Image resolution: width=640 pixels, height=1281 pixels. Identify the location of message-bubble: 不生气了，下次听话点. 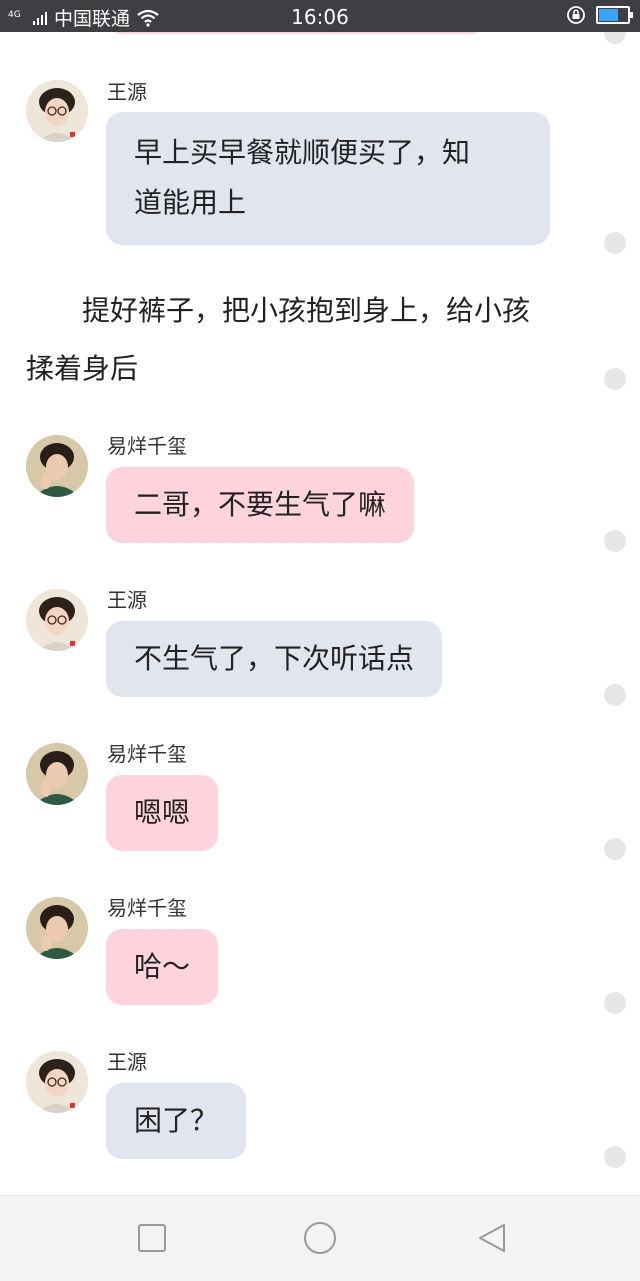
(274, 659).